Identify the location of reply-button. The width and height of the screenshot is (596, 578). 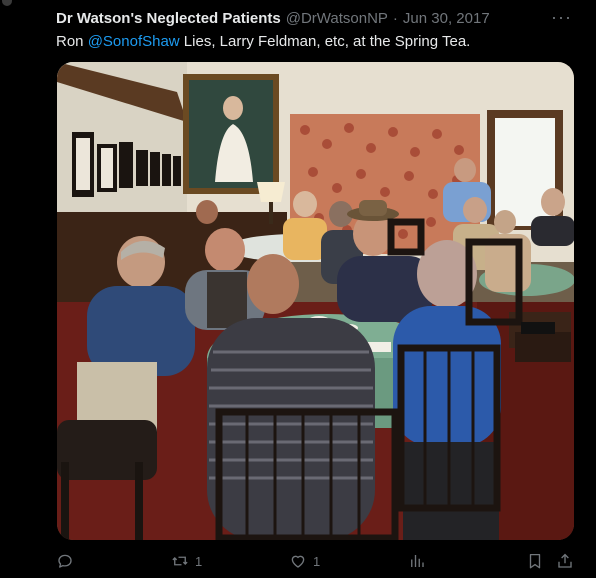
(68, 561).